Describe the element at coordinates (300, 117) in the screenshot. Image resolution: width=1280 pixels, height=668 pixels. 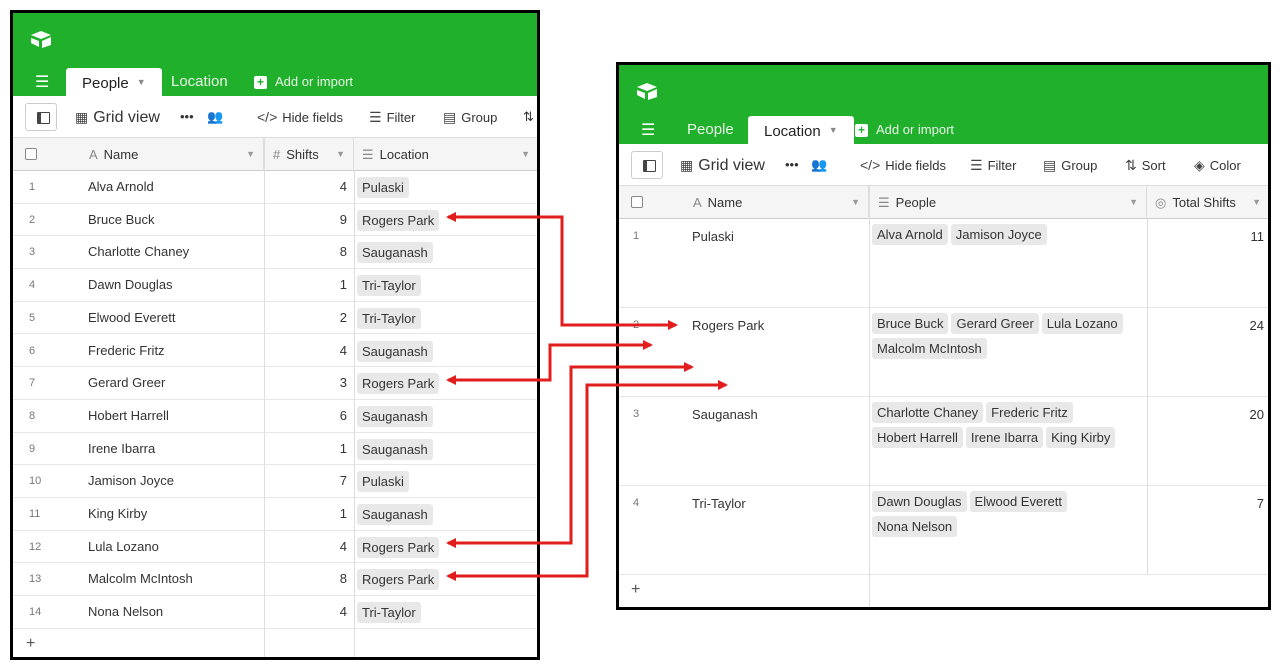
I see `hide-fields-button: </> Hide fields` at that location.